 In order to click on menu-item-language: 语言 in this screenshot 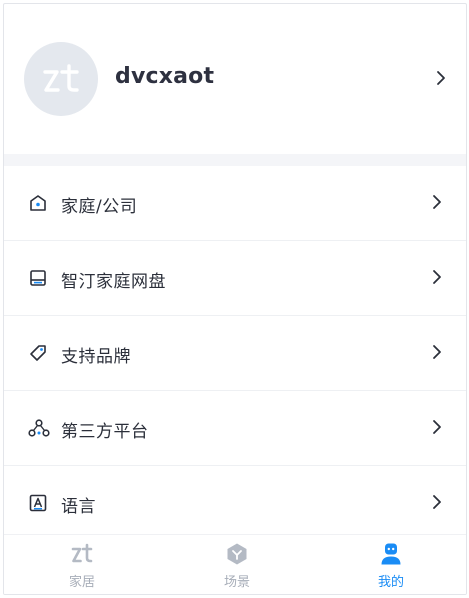, I will do `click(235, 503)`.